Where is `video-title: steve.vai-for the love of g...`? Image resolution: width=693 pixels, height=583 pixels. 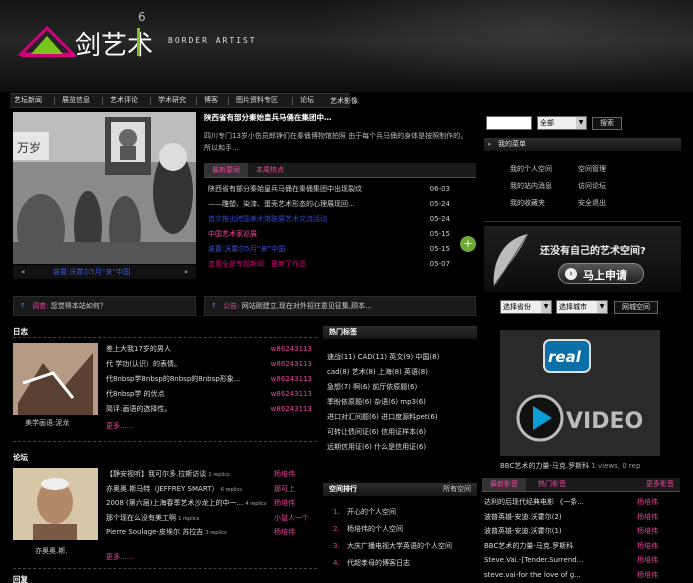 video-title: steve.vai-for the love of g... is located at coordinates (558, 575).